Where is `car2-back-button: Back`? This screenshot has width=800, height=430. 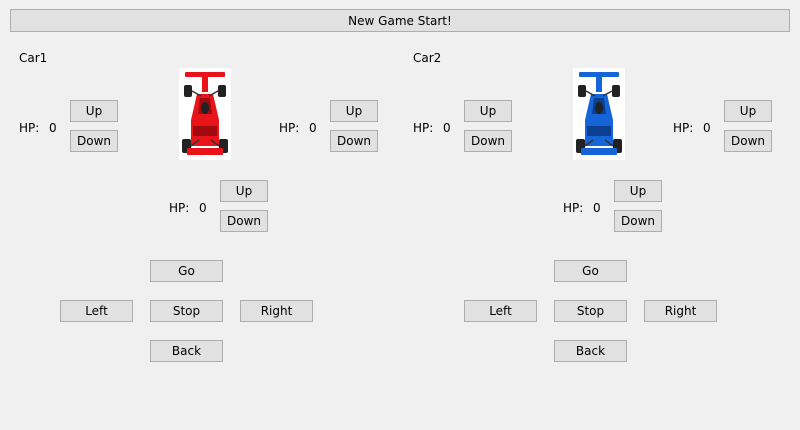
car2-back-button: Back is located at coordinates (590, 351).